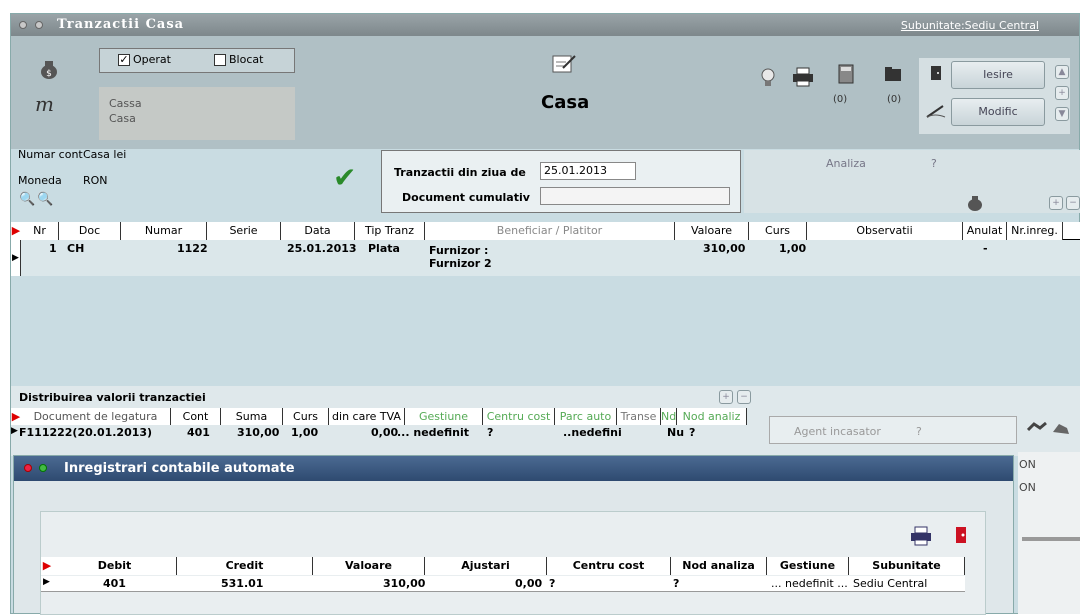 The width and height of the screenshot is (1080, 615). Describe the element at coordinates (27, 199) in the screenshot. I see `zoom-in-icon: 🔍` at that location.